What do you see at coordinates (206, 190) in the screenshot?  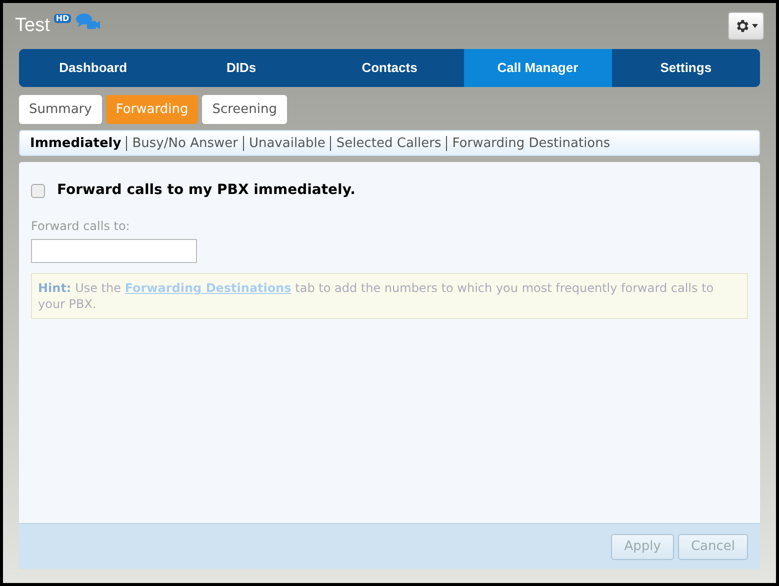 I see `checkbox-label: Forward calls to my PBX immediately.` at bounding box center [206, 190].